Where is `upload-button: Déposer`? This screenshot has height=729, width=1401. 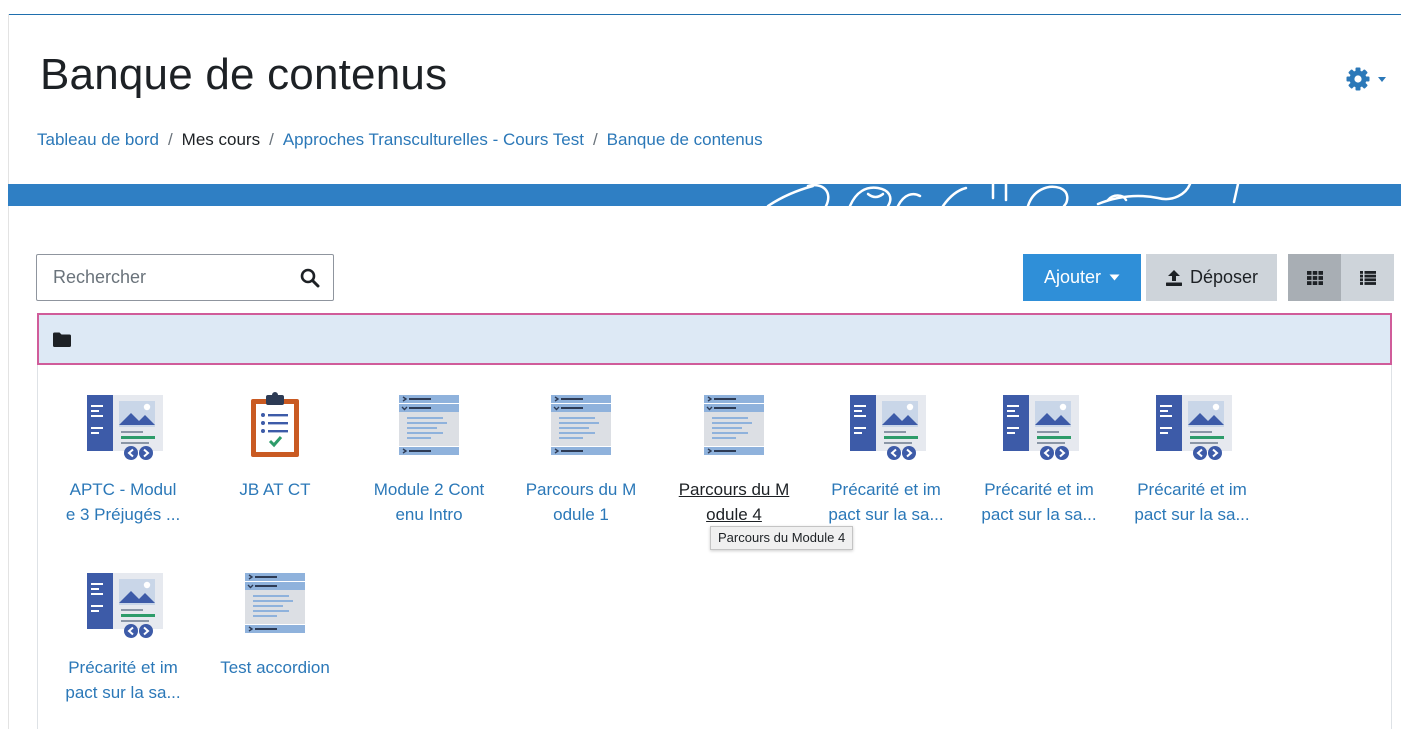
upload-button: Déposer is located at coordinates (1211, 277).